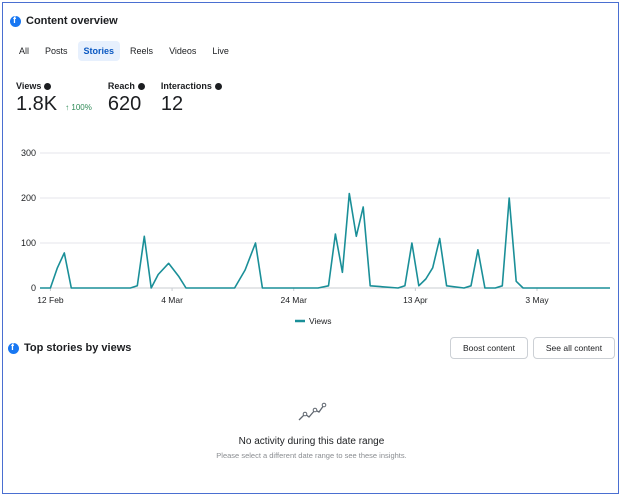 The height and width of the screenshot is (498, 623). I want to click on reach-value-row: 620, so click(126, 104).